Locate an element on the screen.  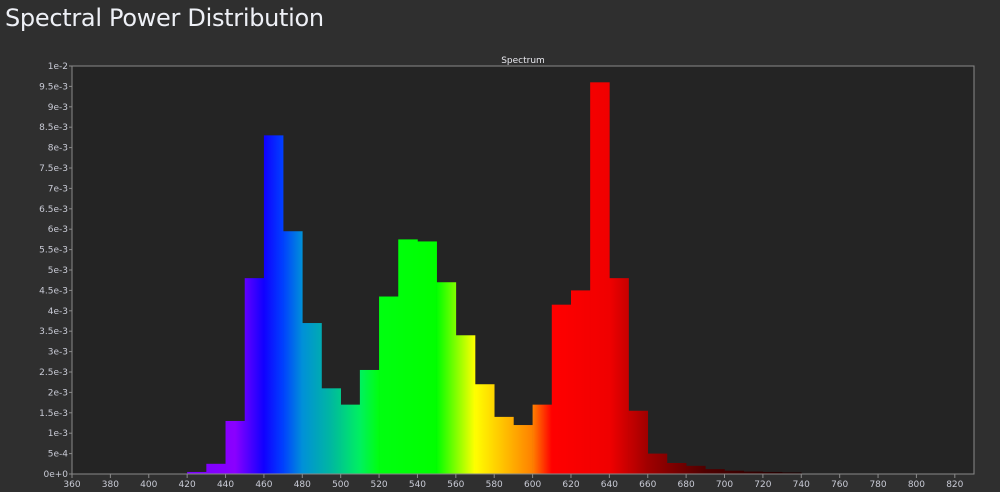
y-tick-label: 5e-4 is located at coordinates (58, 455).